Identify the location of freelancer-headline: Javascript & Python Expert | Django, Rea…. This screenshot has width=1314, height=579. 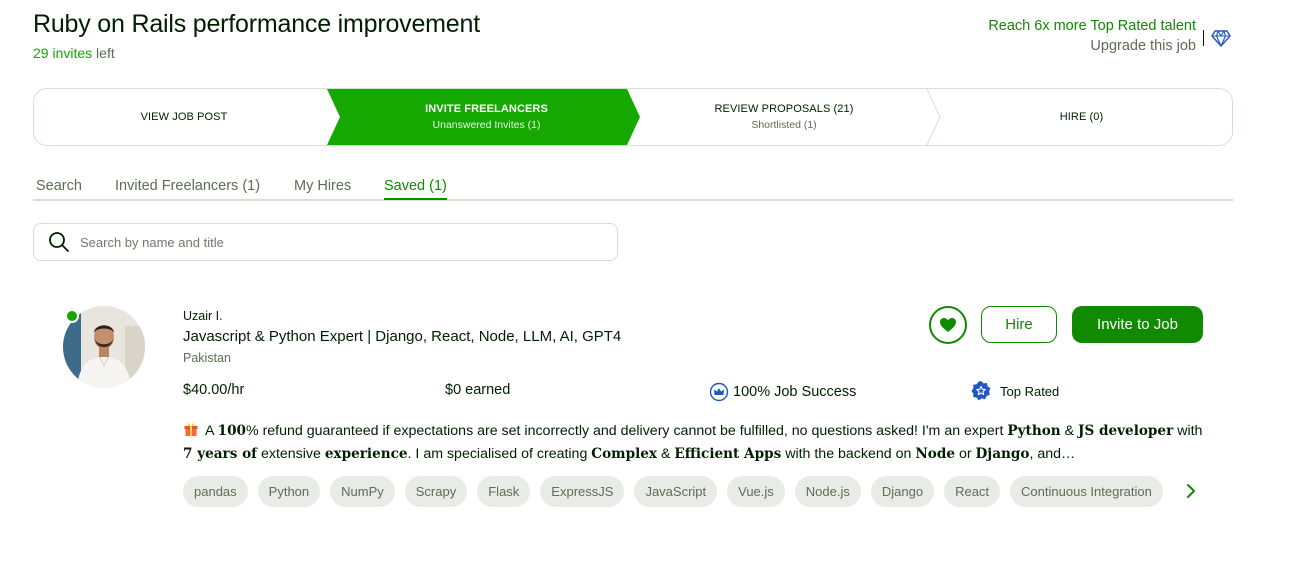
(402, 336).